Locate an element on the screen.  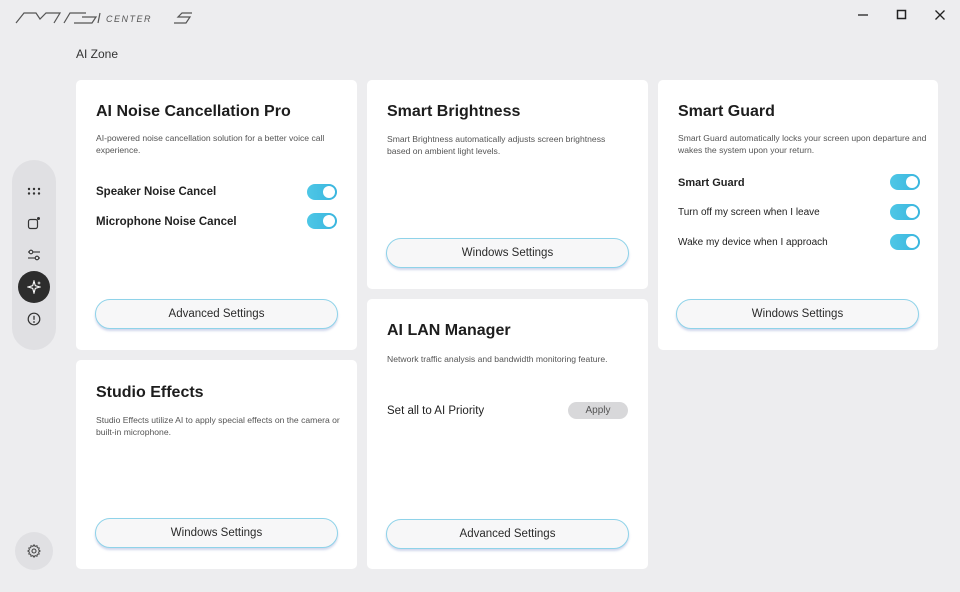
maximize-button is located at coordinates (902, 15).